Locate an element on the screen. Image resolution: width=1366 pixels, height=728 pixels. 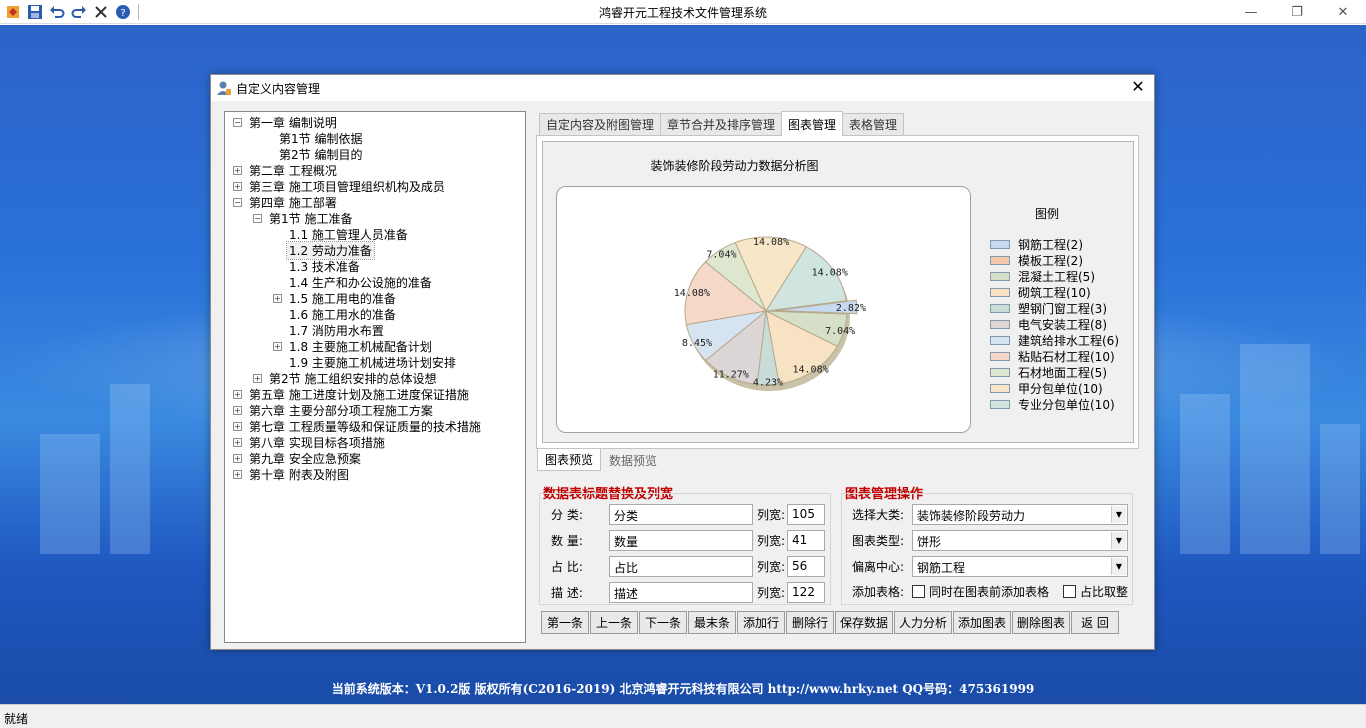
tab-data-preview: 数据预览 is located at coordinates (633, 460).